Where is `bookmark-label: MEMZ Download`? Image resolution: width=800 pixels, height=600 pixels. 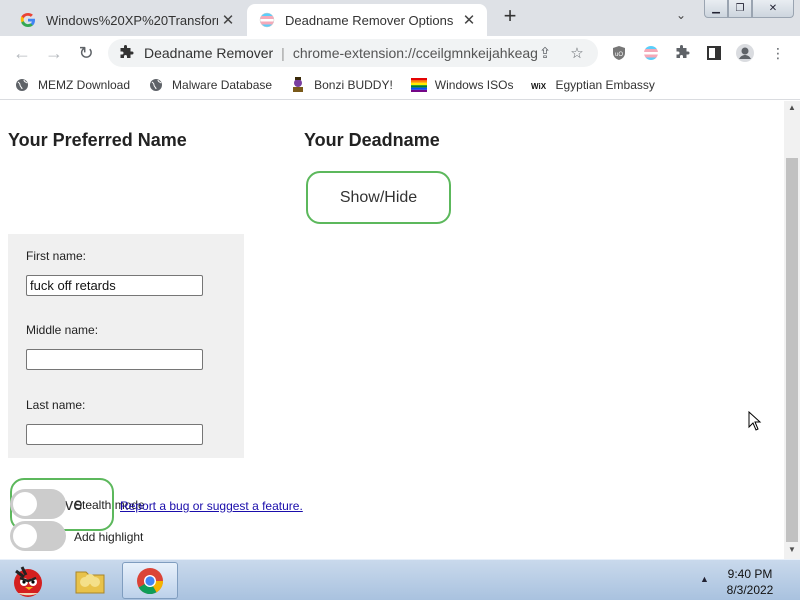 bookmark-label: MEMZ Download is located at coordinates (84, 84).